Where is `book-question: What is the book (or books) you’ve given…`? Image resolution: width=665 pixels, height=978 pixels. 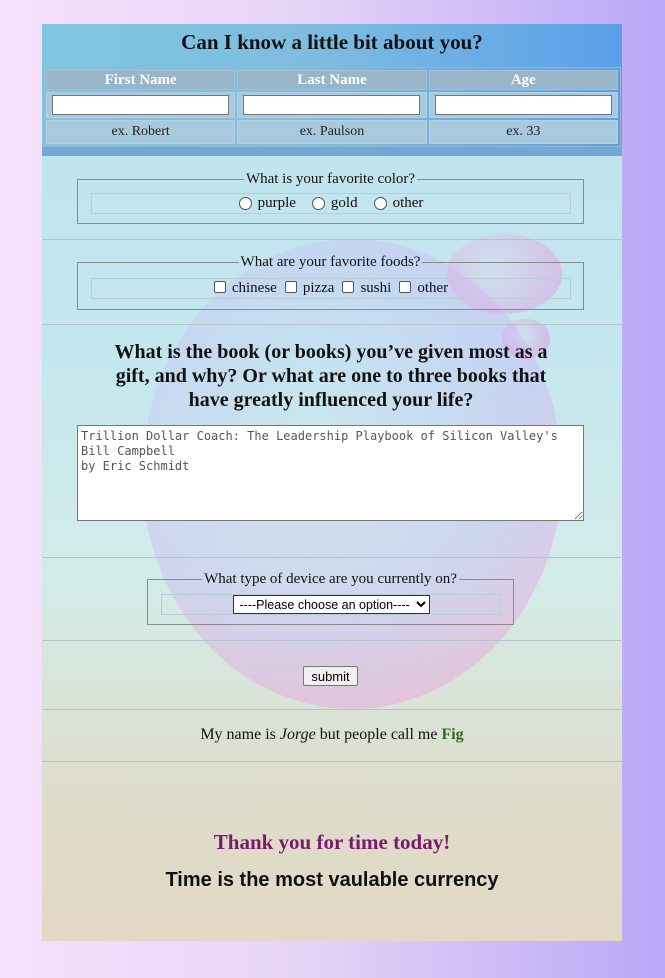
book-question: What is the book (or books) you’ve given… is located at coordinates (331, 376).